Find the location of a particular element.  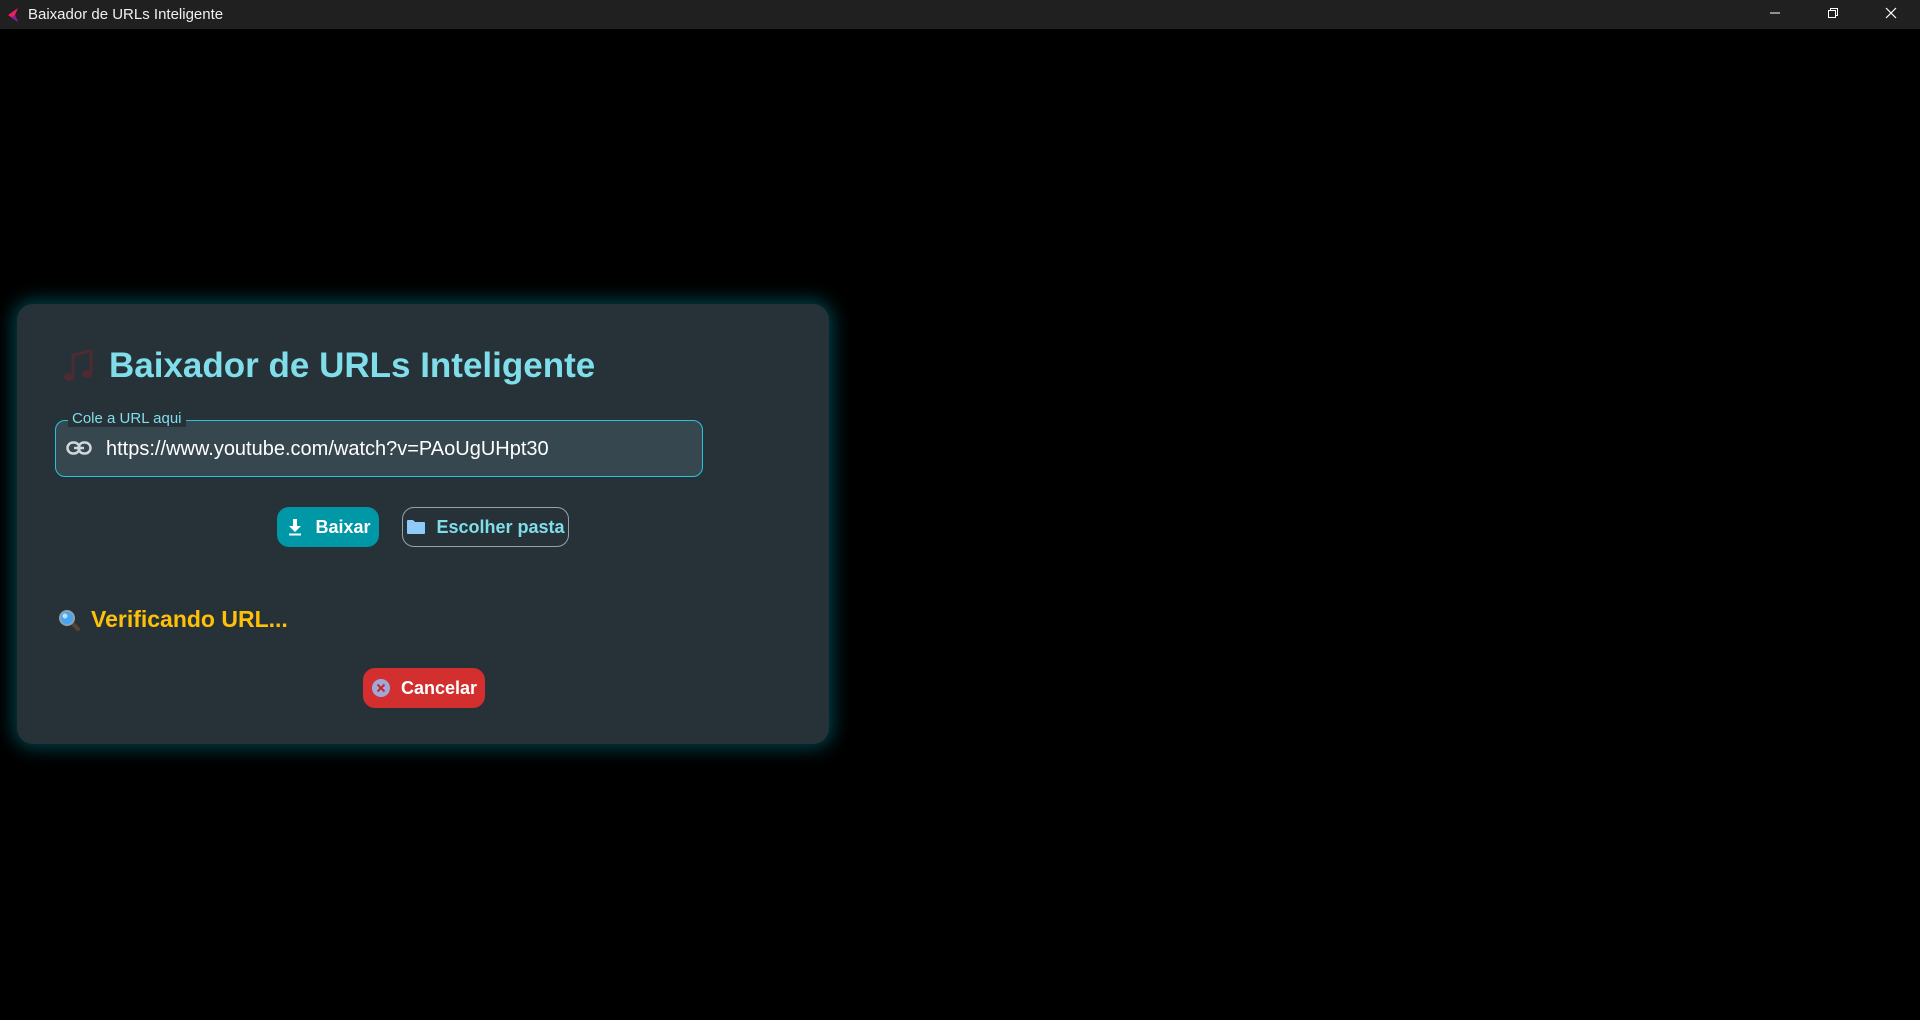

window-titlebar: Baixador de URLs Inteligente is located at coordinates (960, 14).